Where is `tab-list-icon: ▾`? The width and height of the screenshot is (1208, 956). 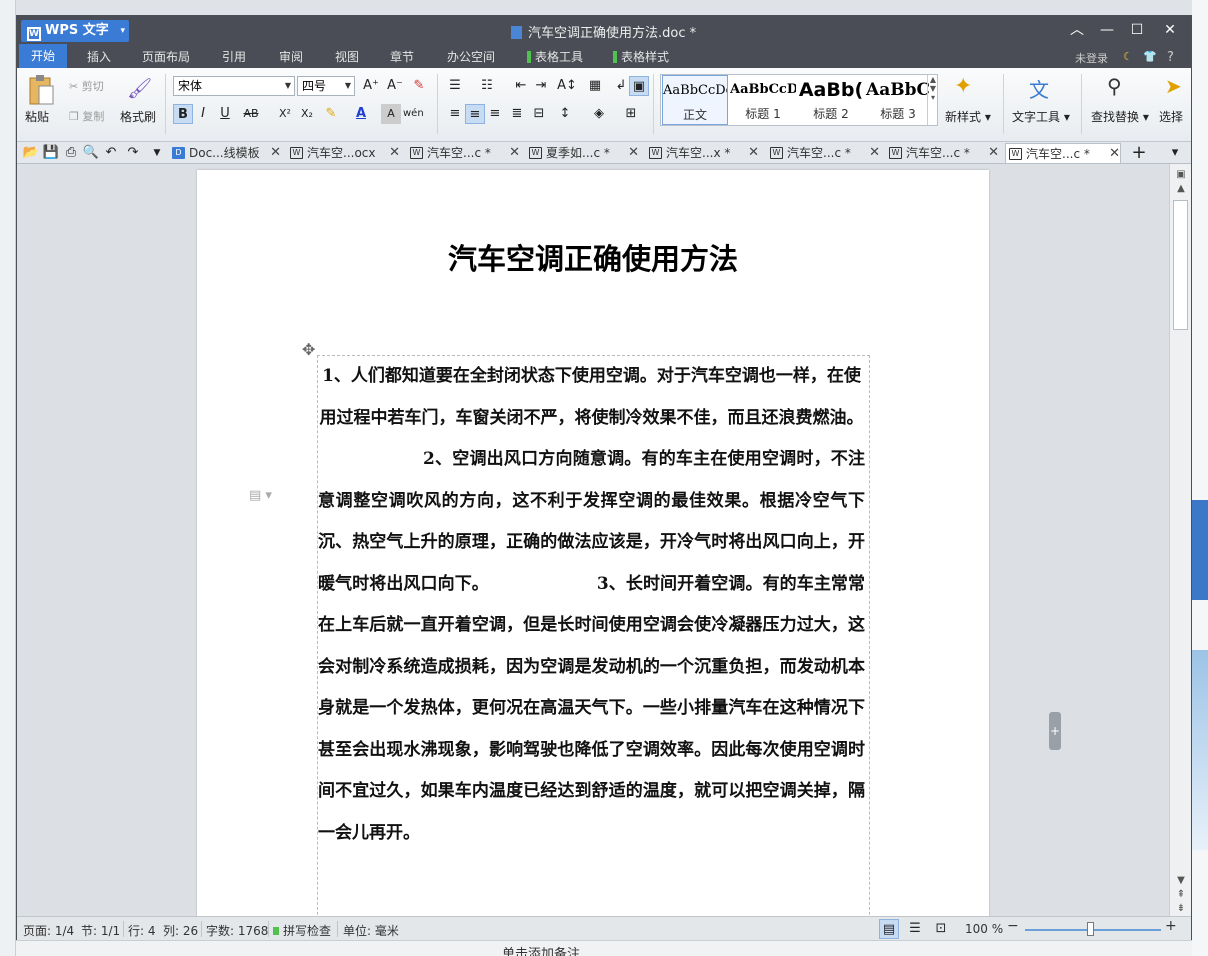 tab-list-icon: ▾ is located at coordinates (1175, 153).